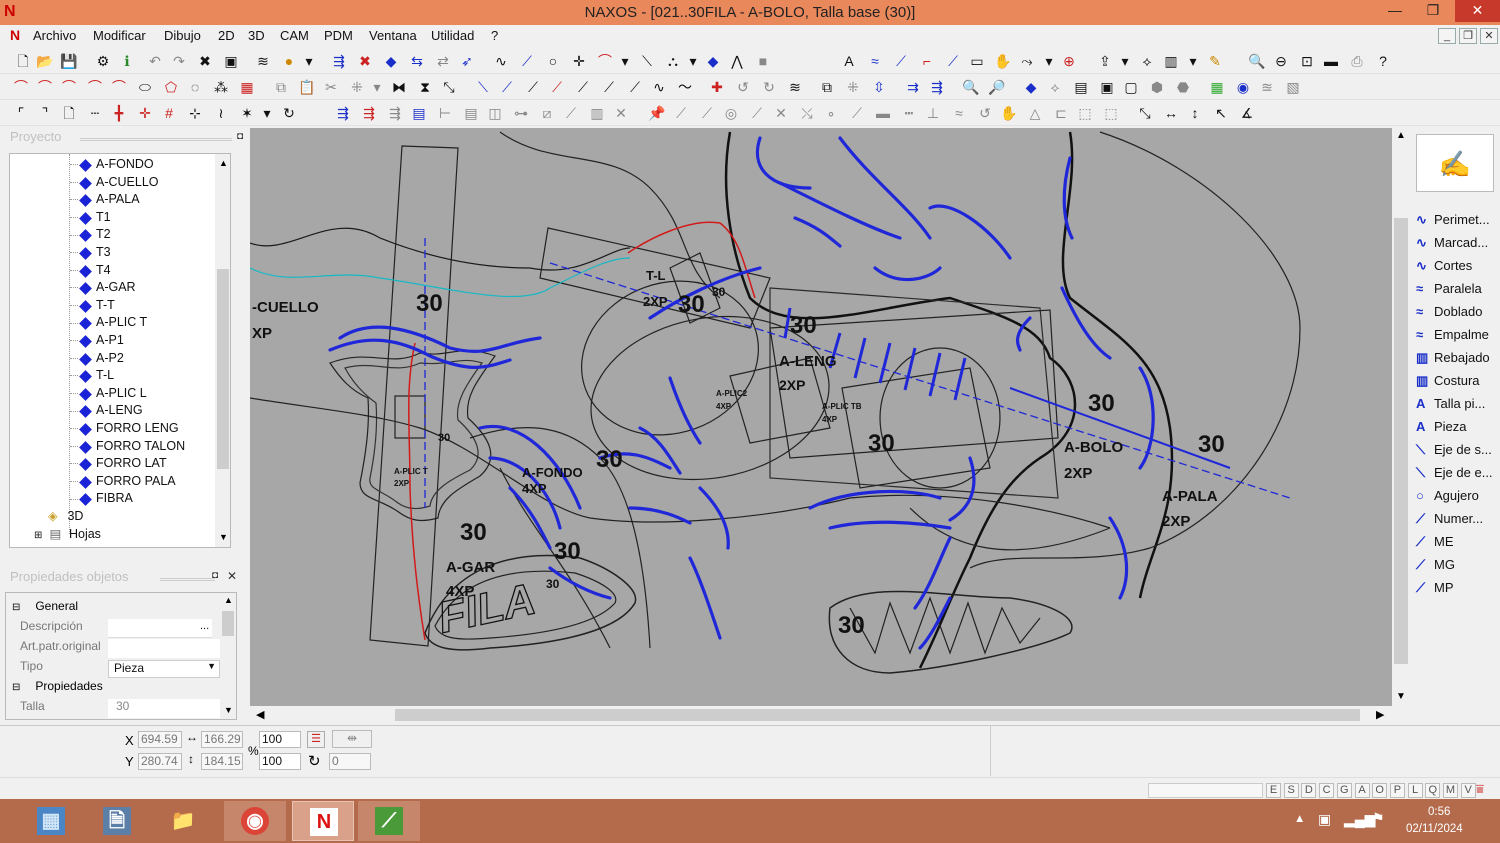  Describe the element at coordinates (90, 235) in the screenshot. I see `tree-item-piece: T2` at that location.